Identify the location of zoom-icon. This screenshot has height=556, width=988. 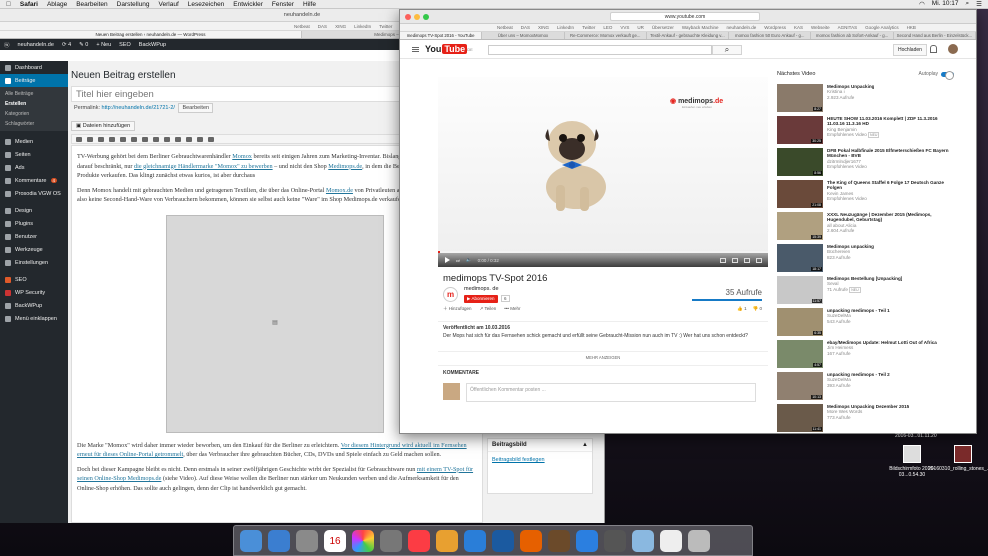
(426, 16).